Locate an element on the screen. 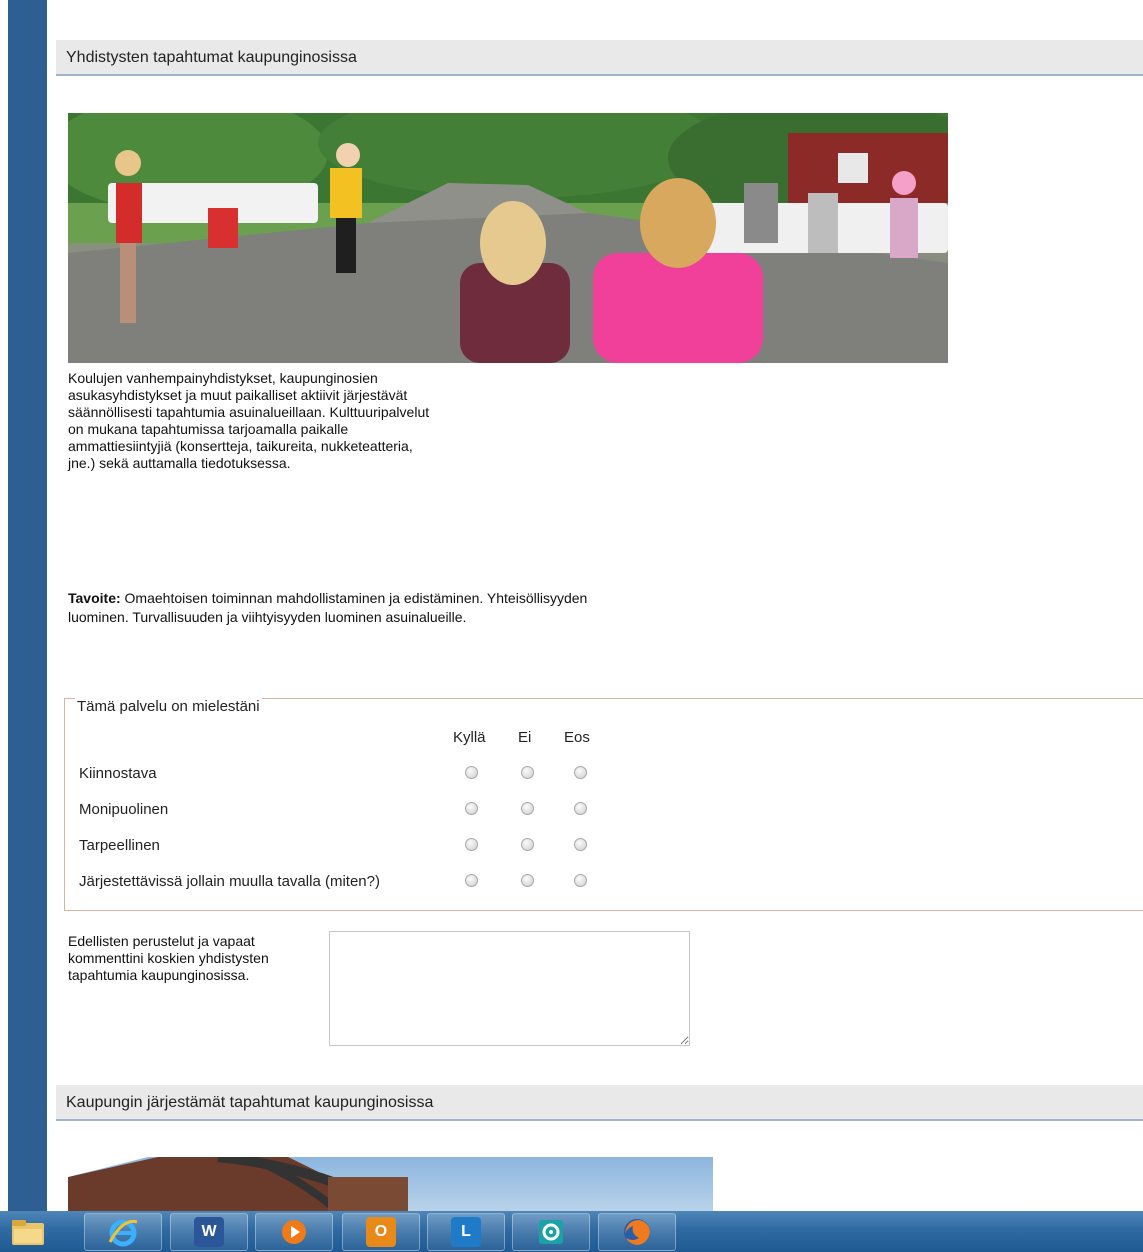  comment-textarea is located at coordinates (509, 988).